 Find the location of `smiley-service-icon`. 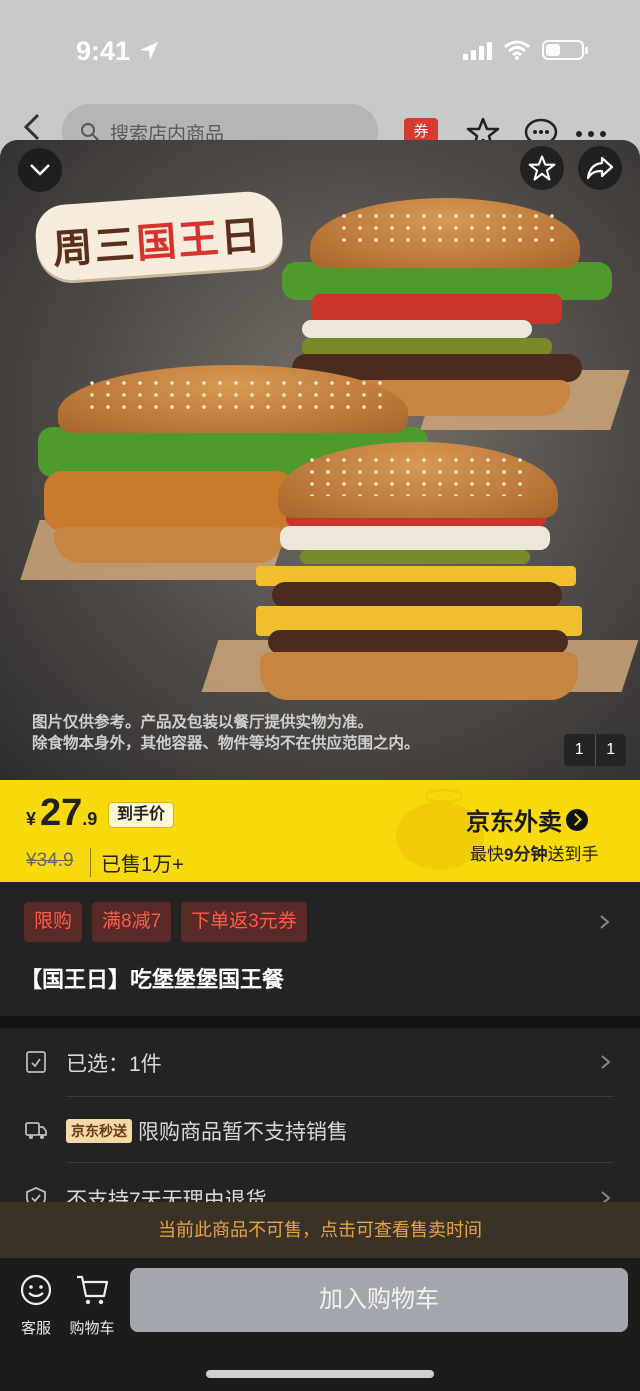

smiley-service-icon is located at coordinates (36, 1290).